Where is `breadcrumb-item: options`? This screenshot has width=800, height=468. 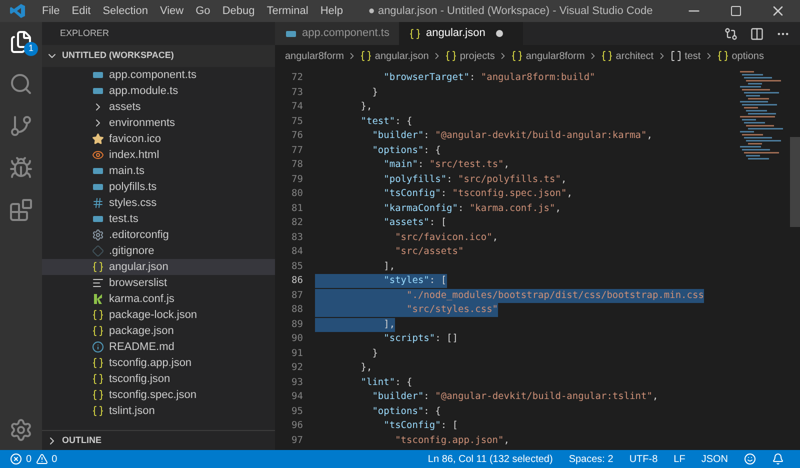
breadcrumb-item: options is located at coordinates (748, 56).